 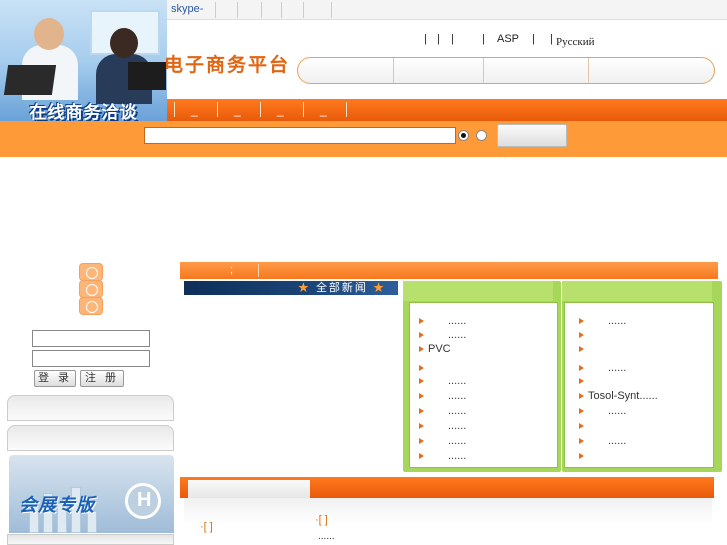 What do you see at coordinates (55, 378) in the screenshot?
I see `login-button: 登 录` at bounding box center [55, 378].